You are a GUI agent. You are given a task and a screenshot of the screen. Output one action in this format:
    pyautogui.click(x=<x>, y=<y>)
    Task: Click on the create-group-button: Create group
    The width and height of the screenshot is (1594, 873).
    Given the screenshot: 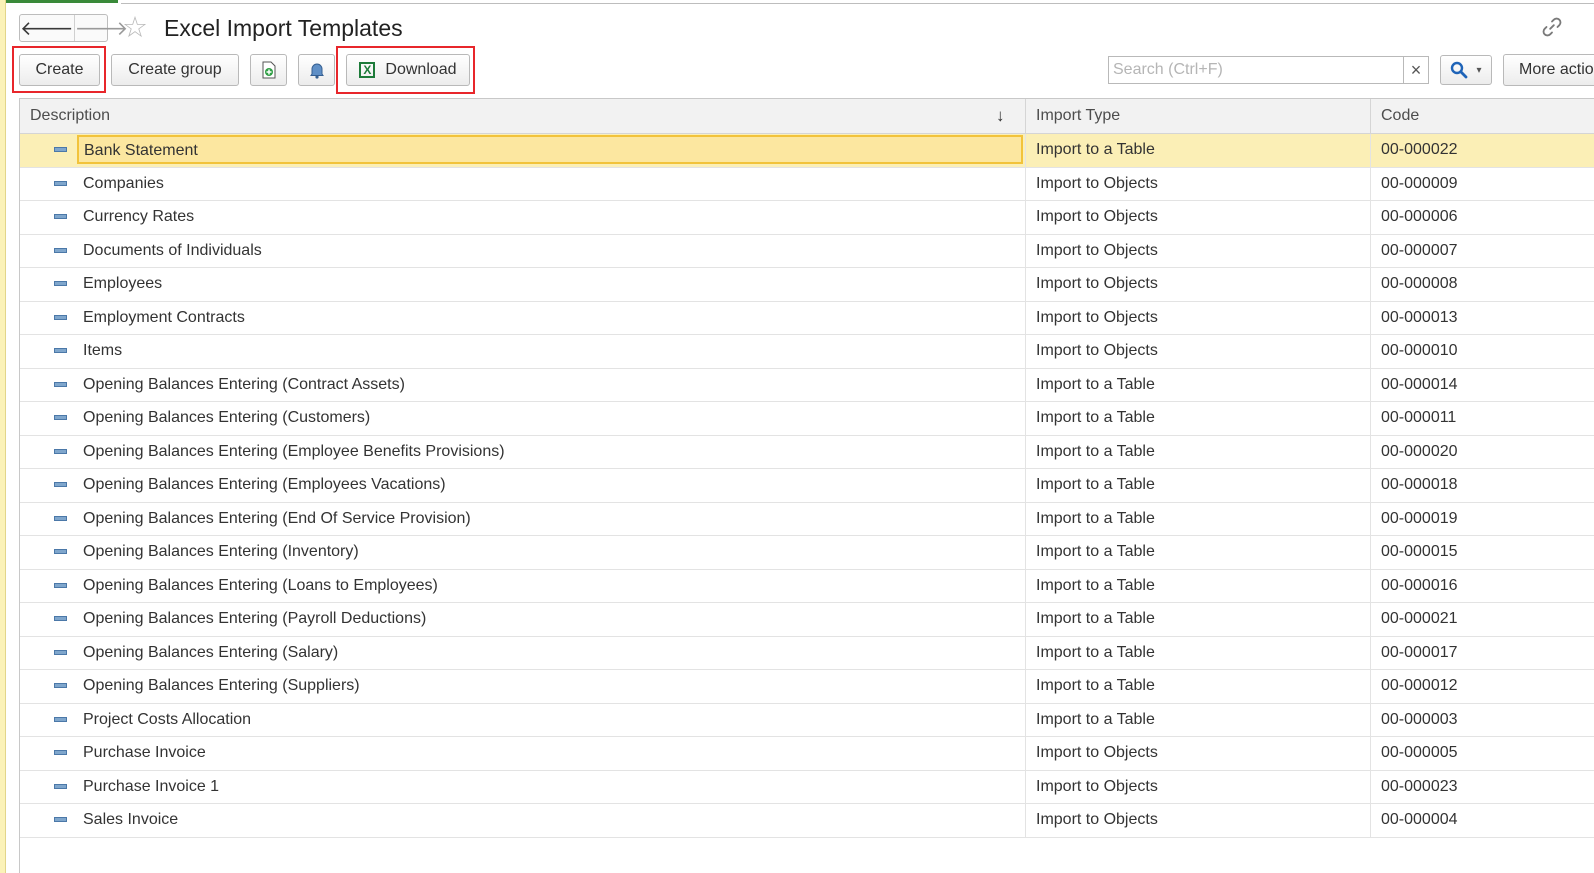 What is the action you would take?
    pyautogui.click(x=175, y=70)
    